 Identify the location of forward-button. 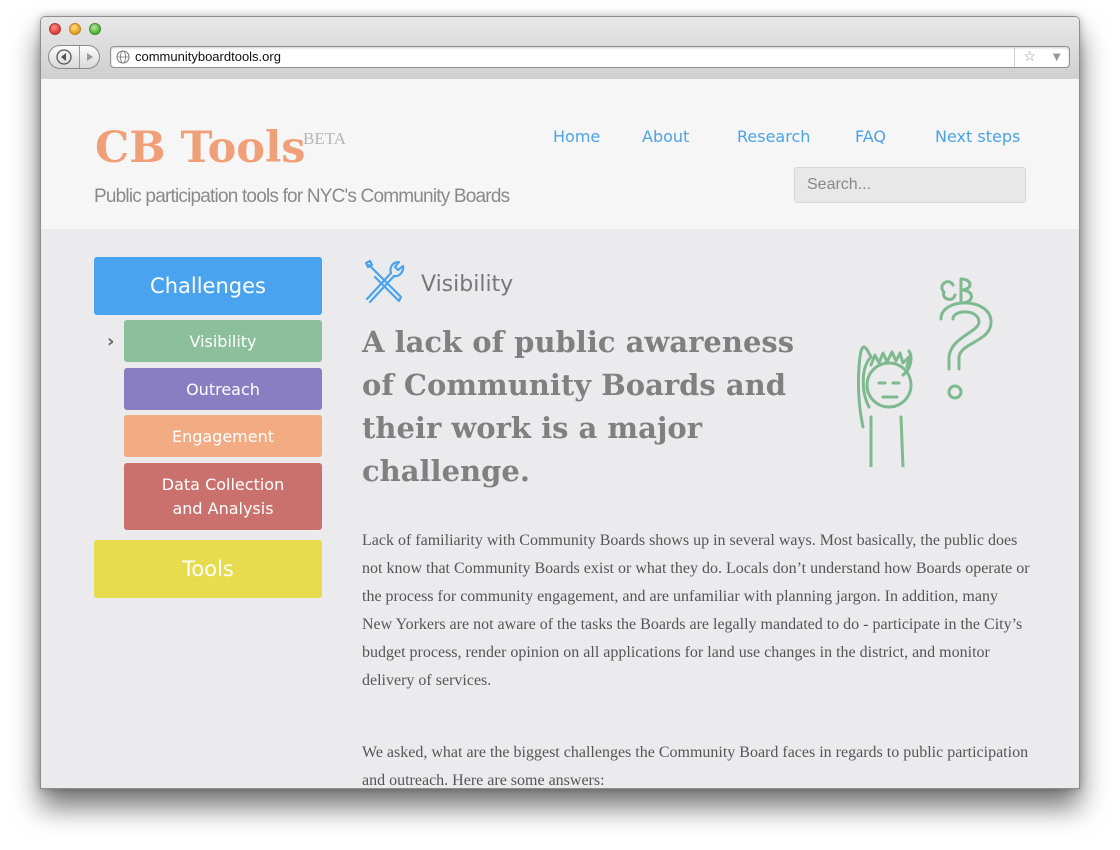
(89, 57).